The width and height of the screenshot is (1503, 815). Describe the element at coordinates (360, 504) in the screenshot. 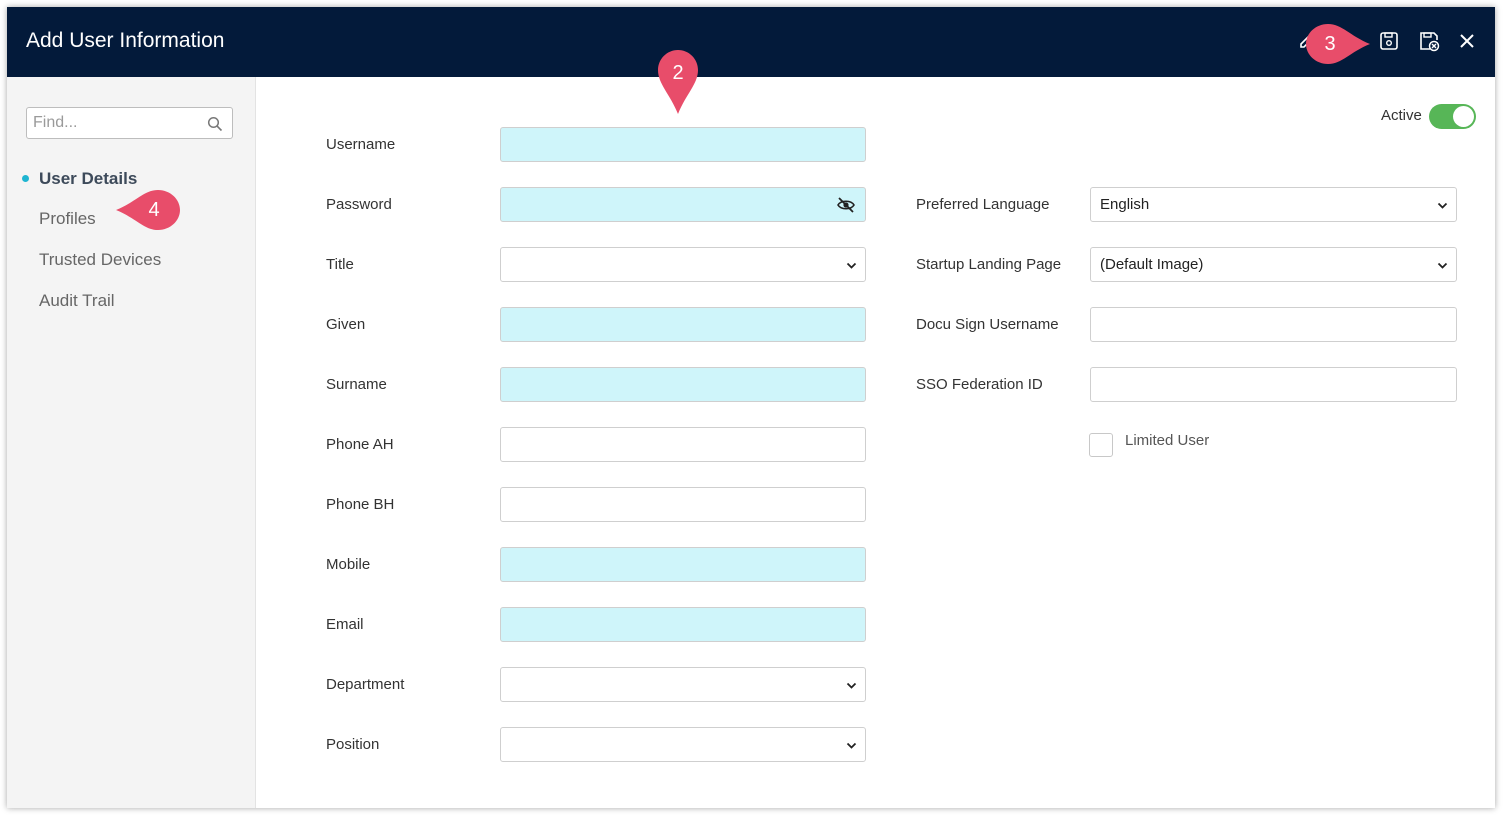

I see `phone-bh-label: Phone BH` at that location.